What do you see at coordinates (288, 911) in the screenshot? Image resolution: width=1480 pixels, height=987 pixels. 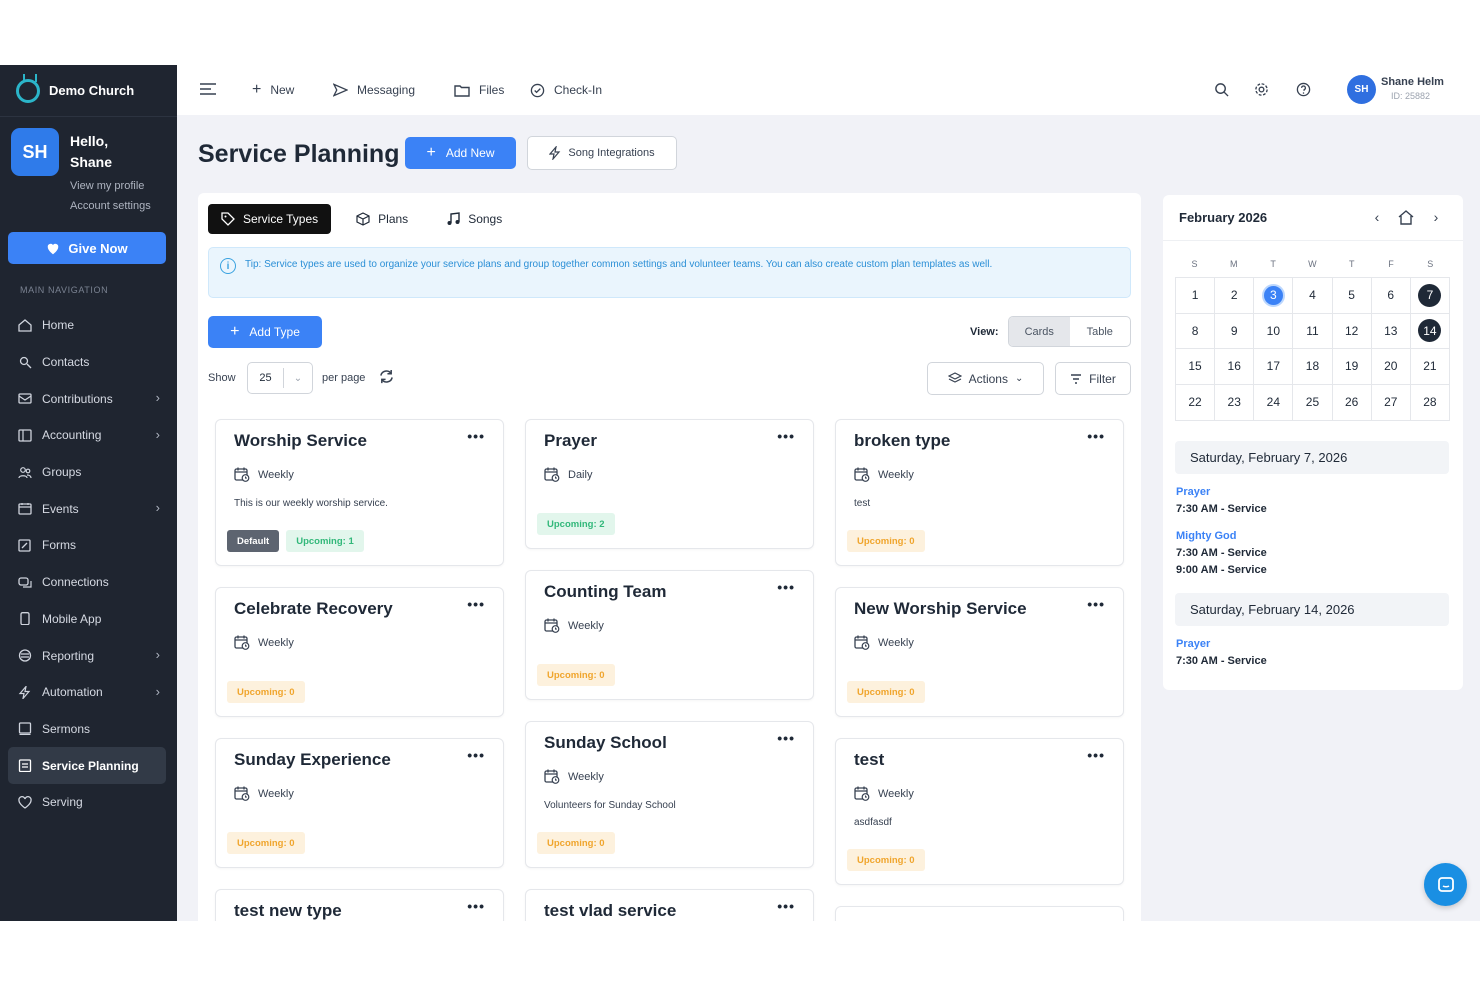 I see `card-title: test new type` at bounding box center [288, 911].